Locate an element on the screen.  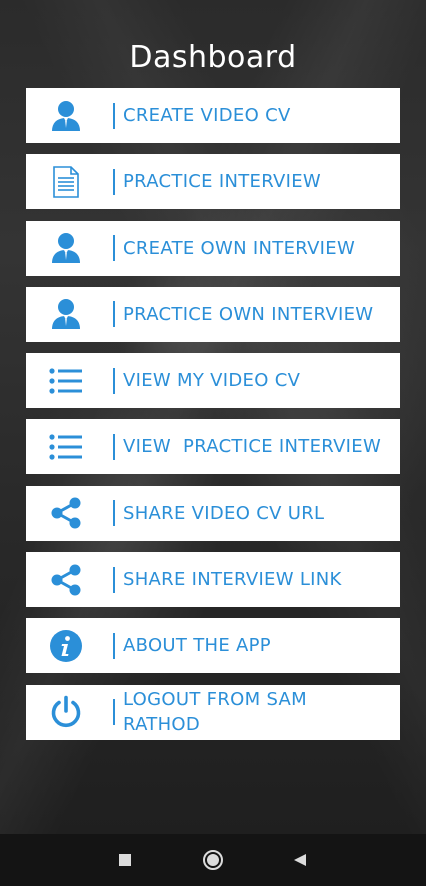
menu-item-practice-own-interview: PRACTICE OWN INTERVIEW is located at coordinates (213, 314).